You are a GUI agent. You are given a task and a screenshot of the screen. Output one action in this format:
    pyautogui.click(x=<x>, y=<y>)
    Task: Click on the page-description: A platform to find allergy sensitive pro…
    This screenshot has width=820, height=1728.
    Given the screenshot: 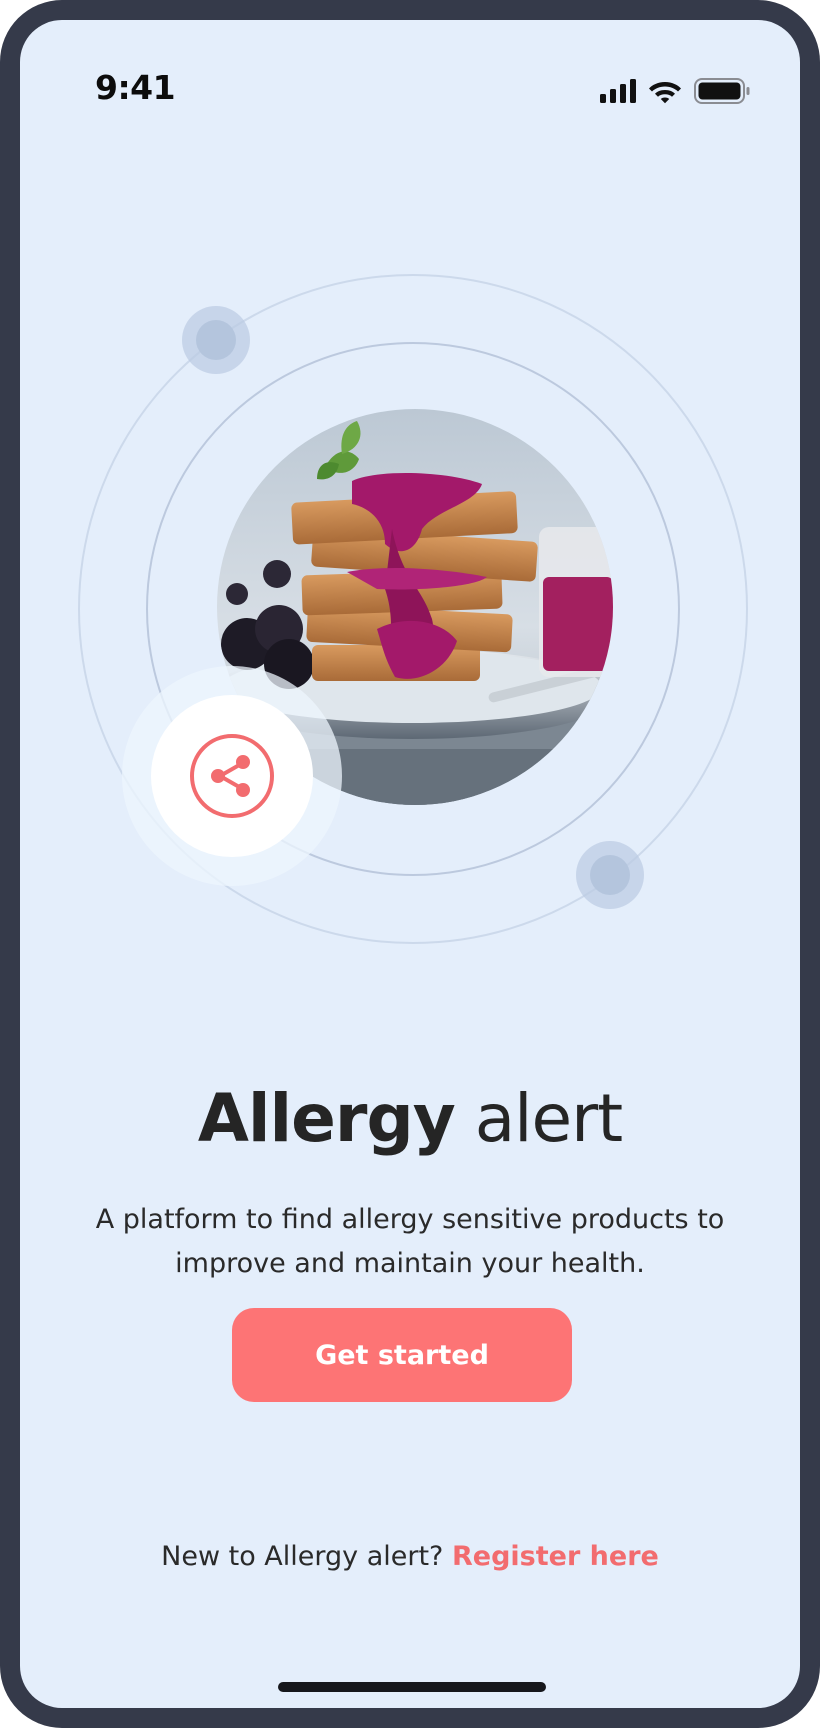 What is the action you would take?
    pyautogui.click(x=410, y=1241)
    